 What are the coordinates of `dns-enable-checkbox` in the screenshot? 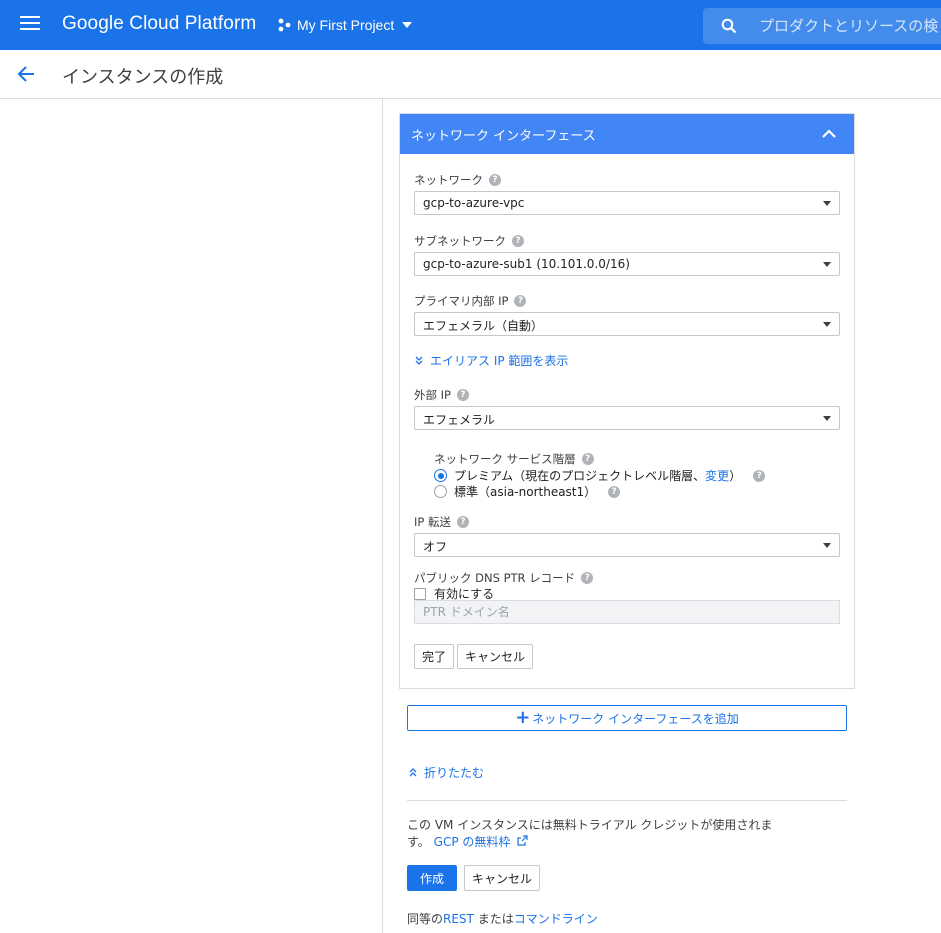 It's located at (420, 593).